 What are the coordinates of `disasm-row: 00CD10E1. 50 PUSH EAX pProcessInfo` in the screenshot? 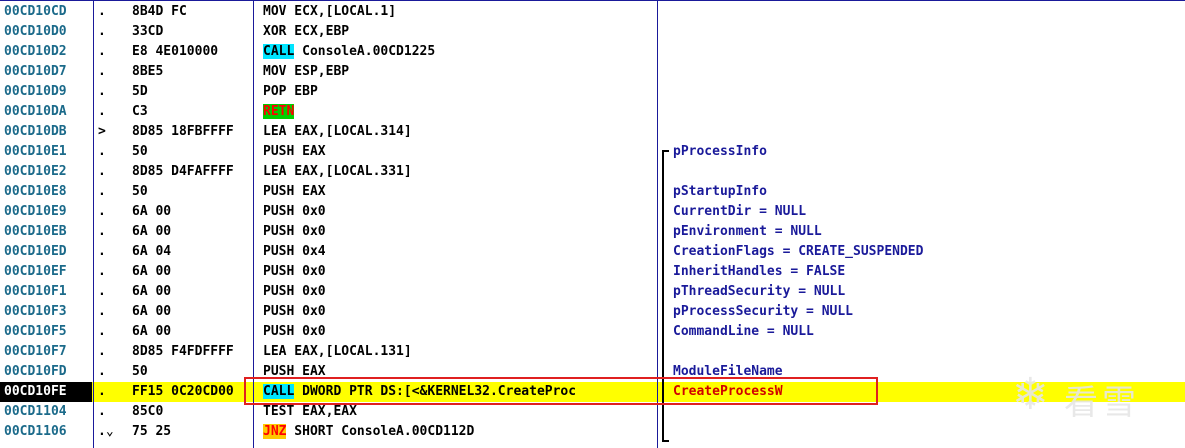 It's located at (592, 152).